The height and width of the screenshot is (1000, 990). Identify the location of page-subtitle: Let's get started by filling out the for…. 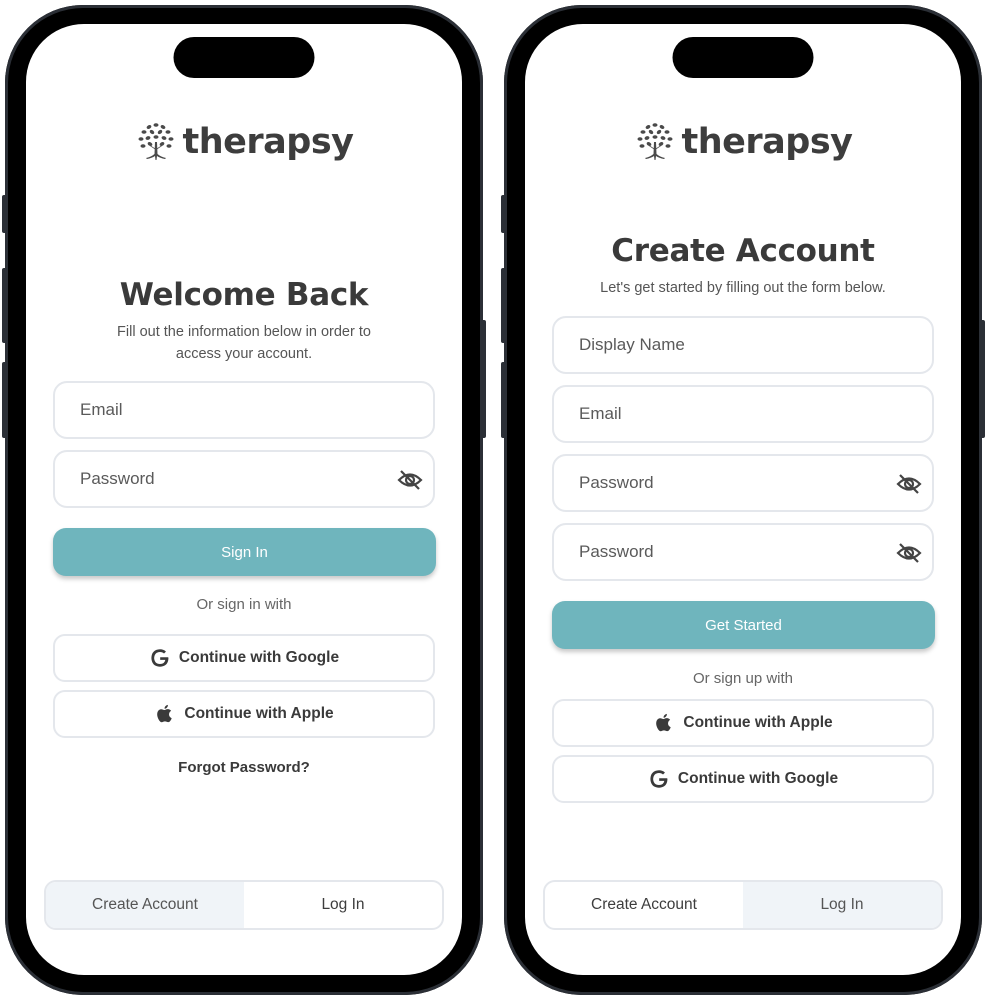
(743, 288).